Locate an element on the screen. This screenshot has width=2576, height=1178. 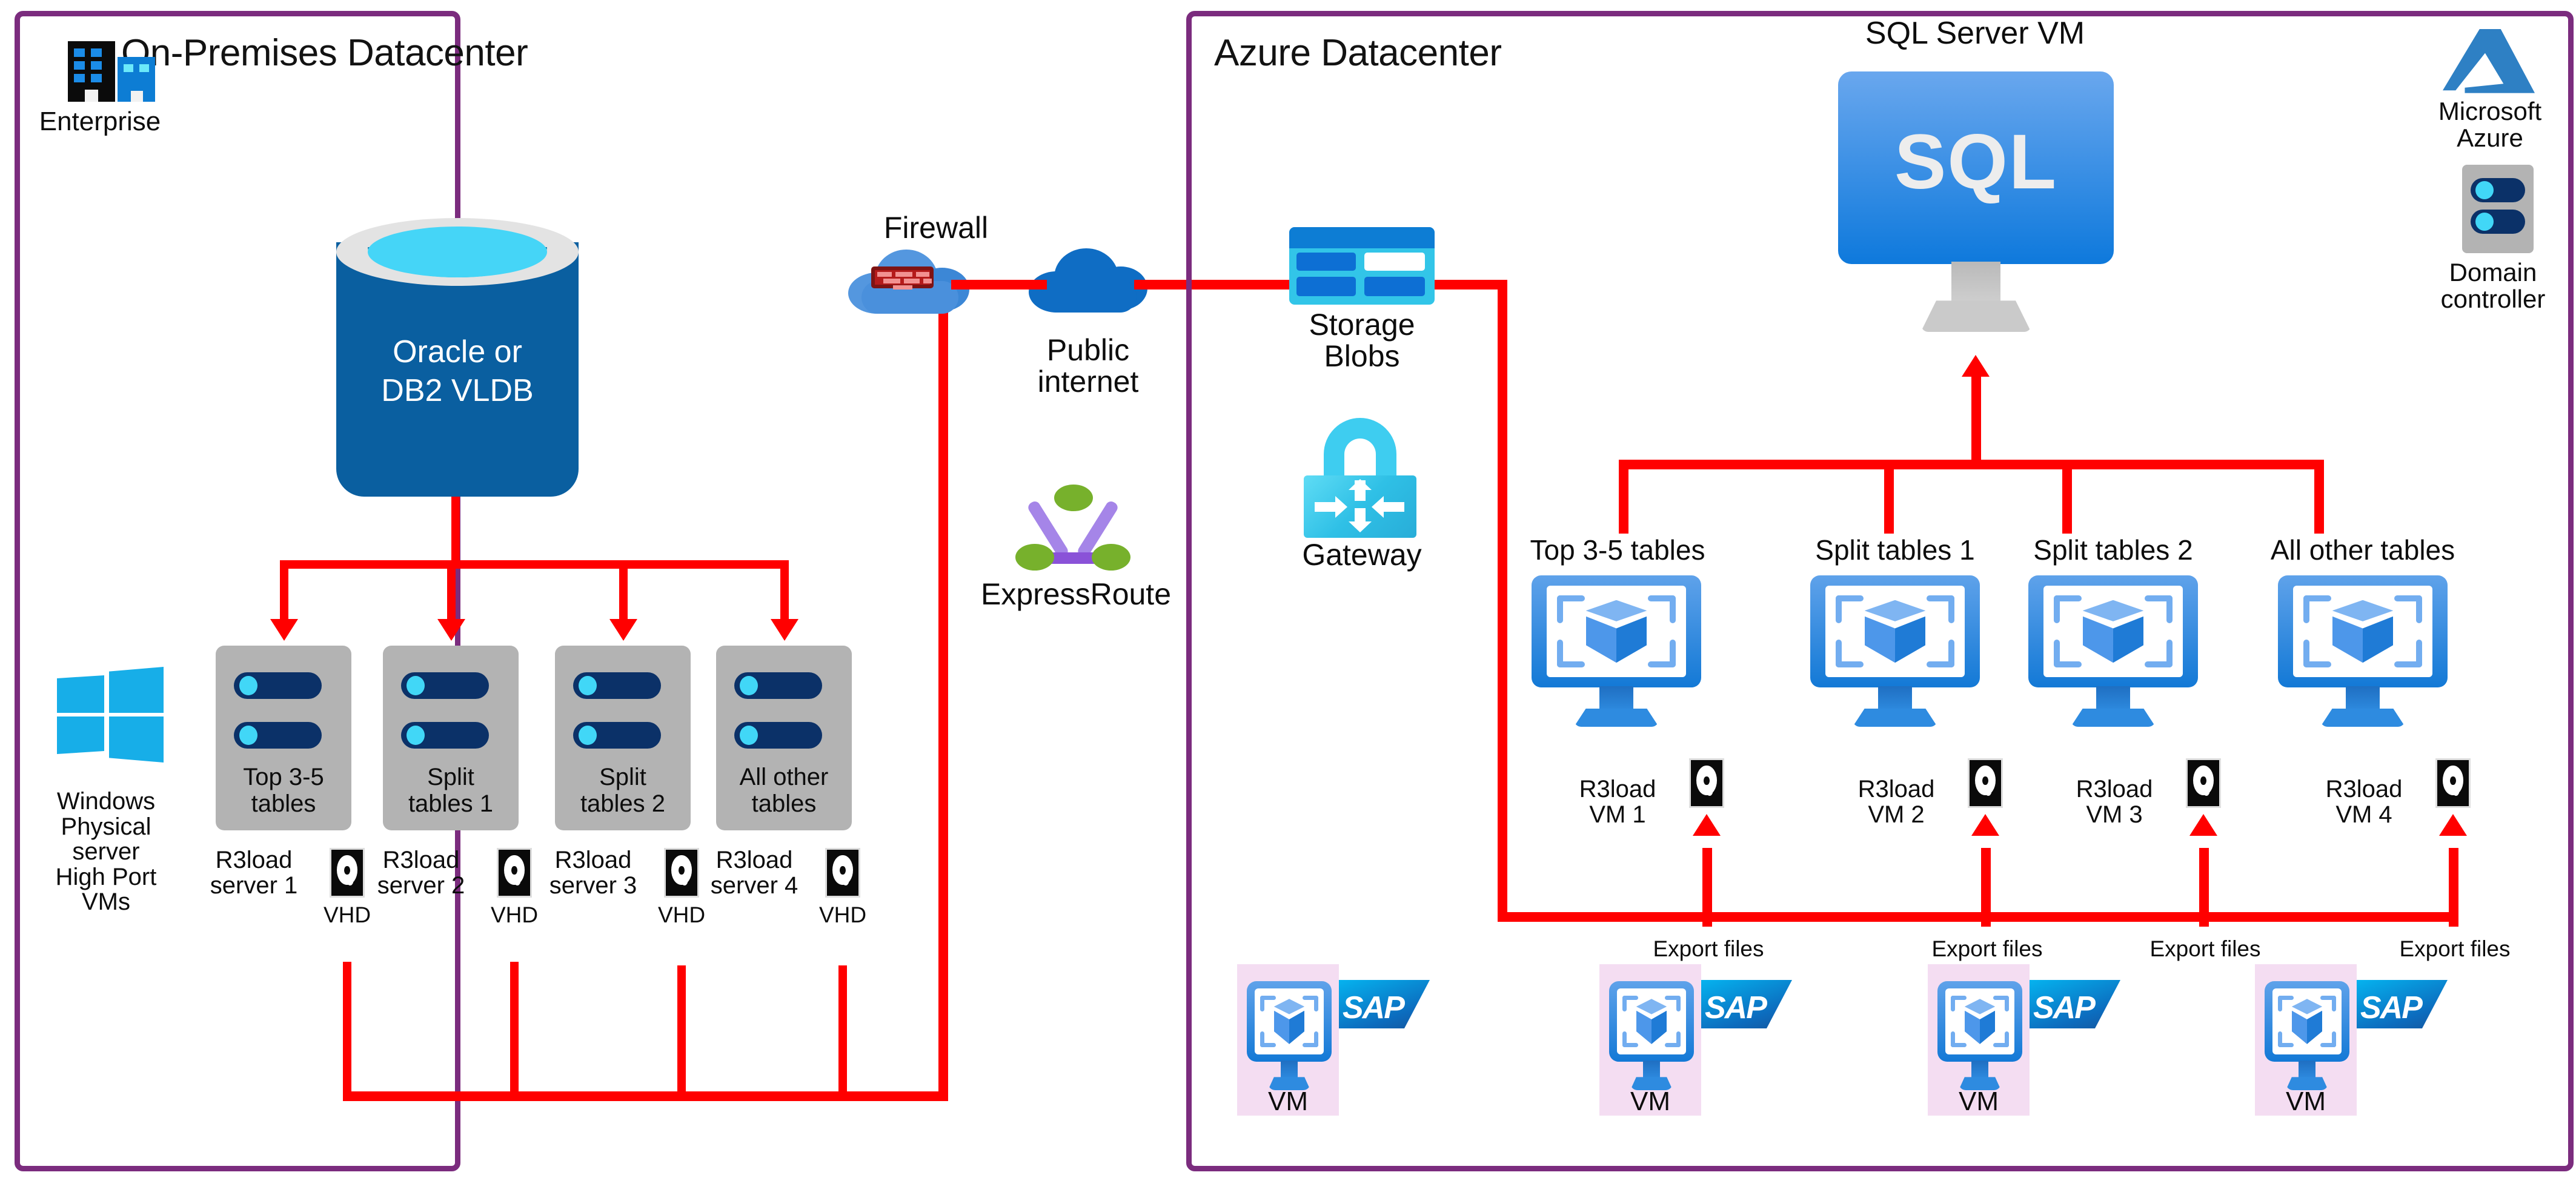
sap-vm-label-1: VM is located at coordinates (1288, 1101).